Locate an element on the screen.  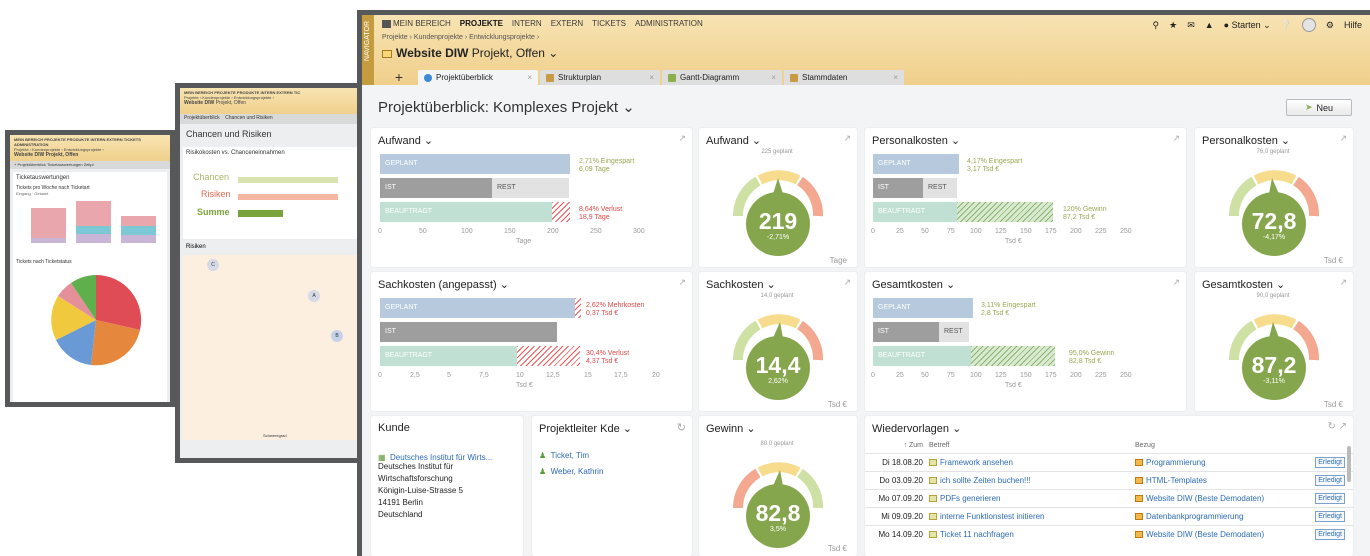
start-menu-button: ● Starten ⌄ is located at coordinates (1247, 25).